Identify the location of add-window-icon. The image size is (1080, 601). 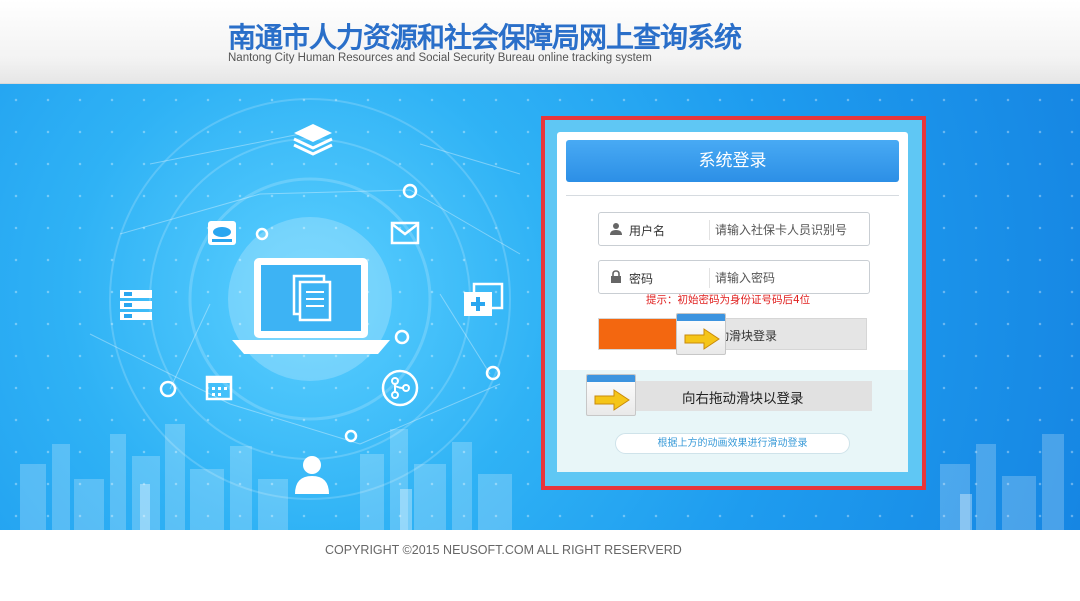
(484, 299).